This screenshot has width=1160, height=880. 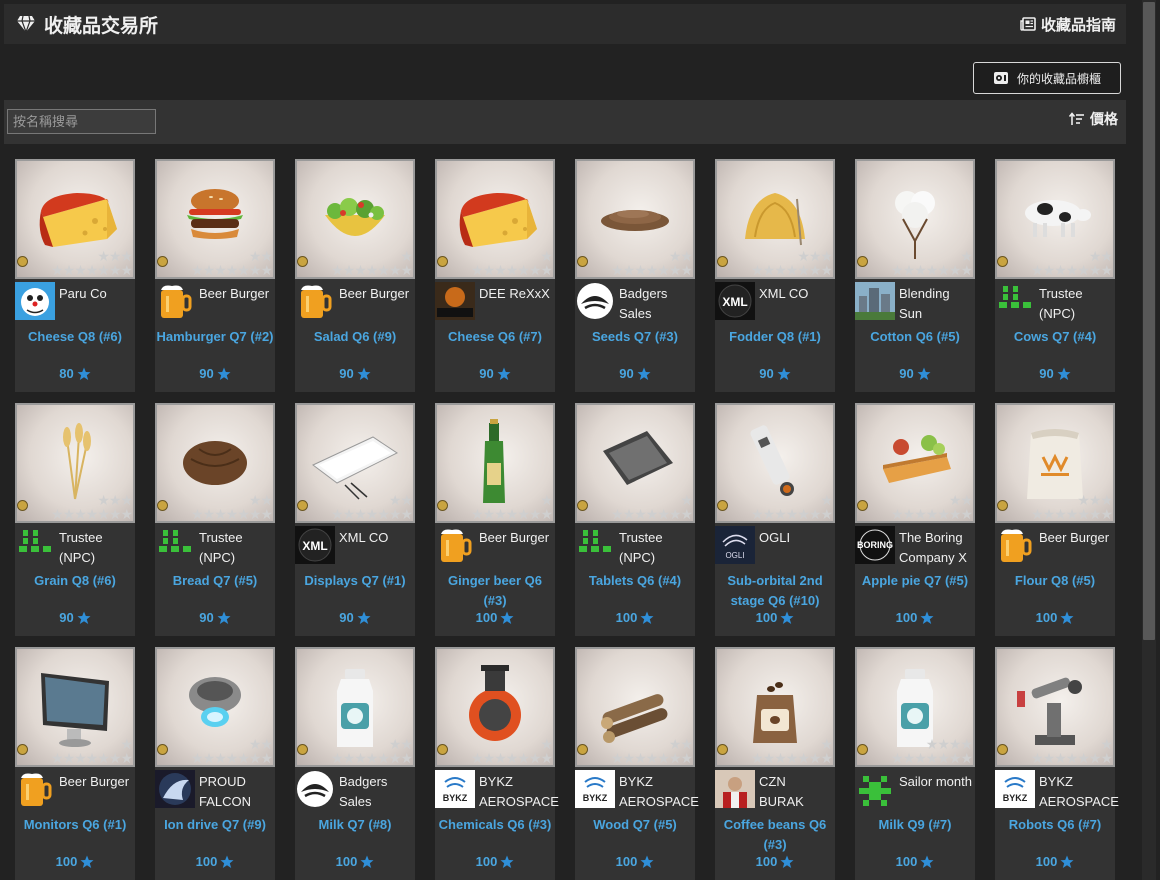 What do you see at coordinates (735, 545) in the screenshot?
I see `company-logo: OGLI` at bounding box center [735, 545].